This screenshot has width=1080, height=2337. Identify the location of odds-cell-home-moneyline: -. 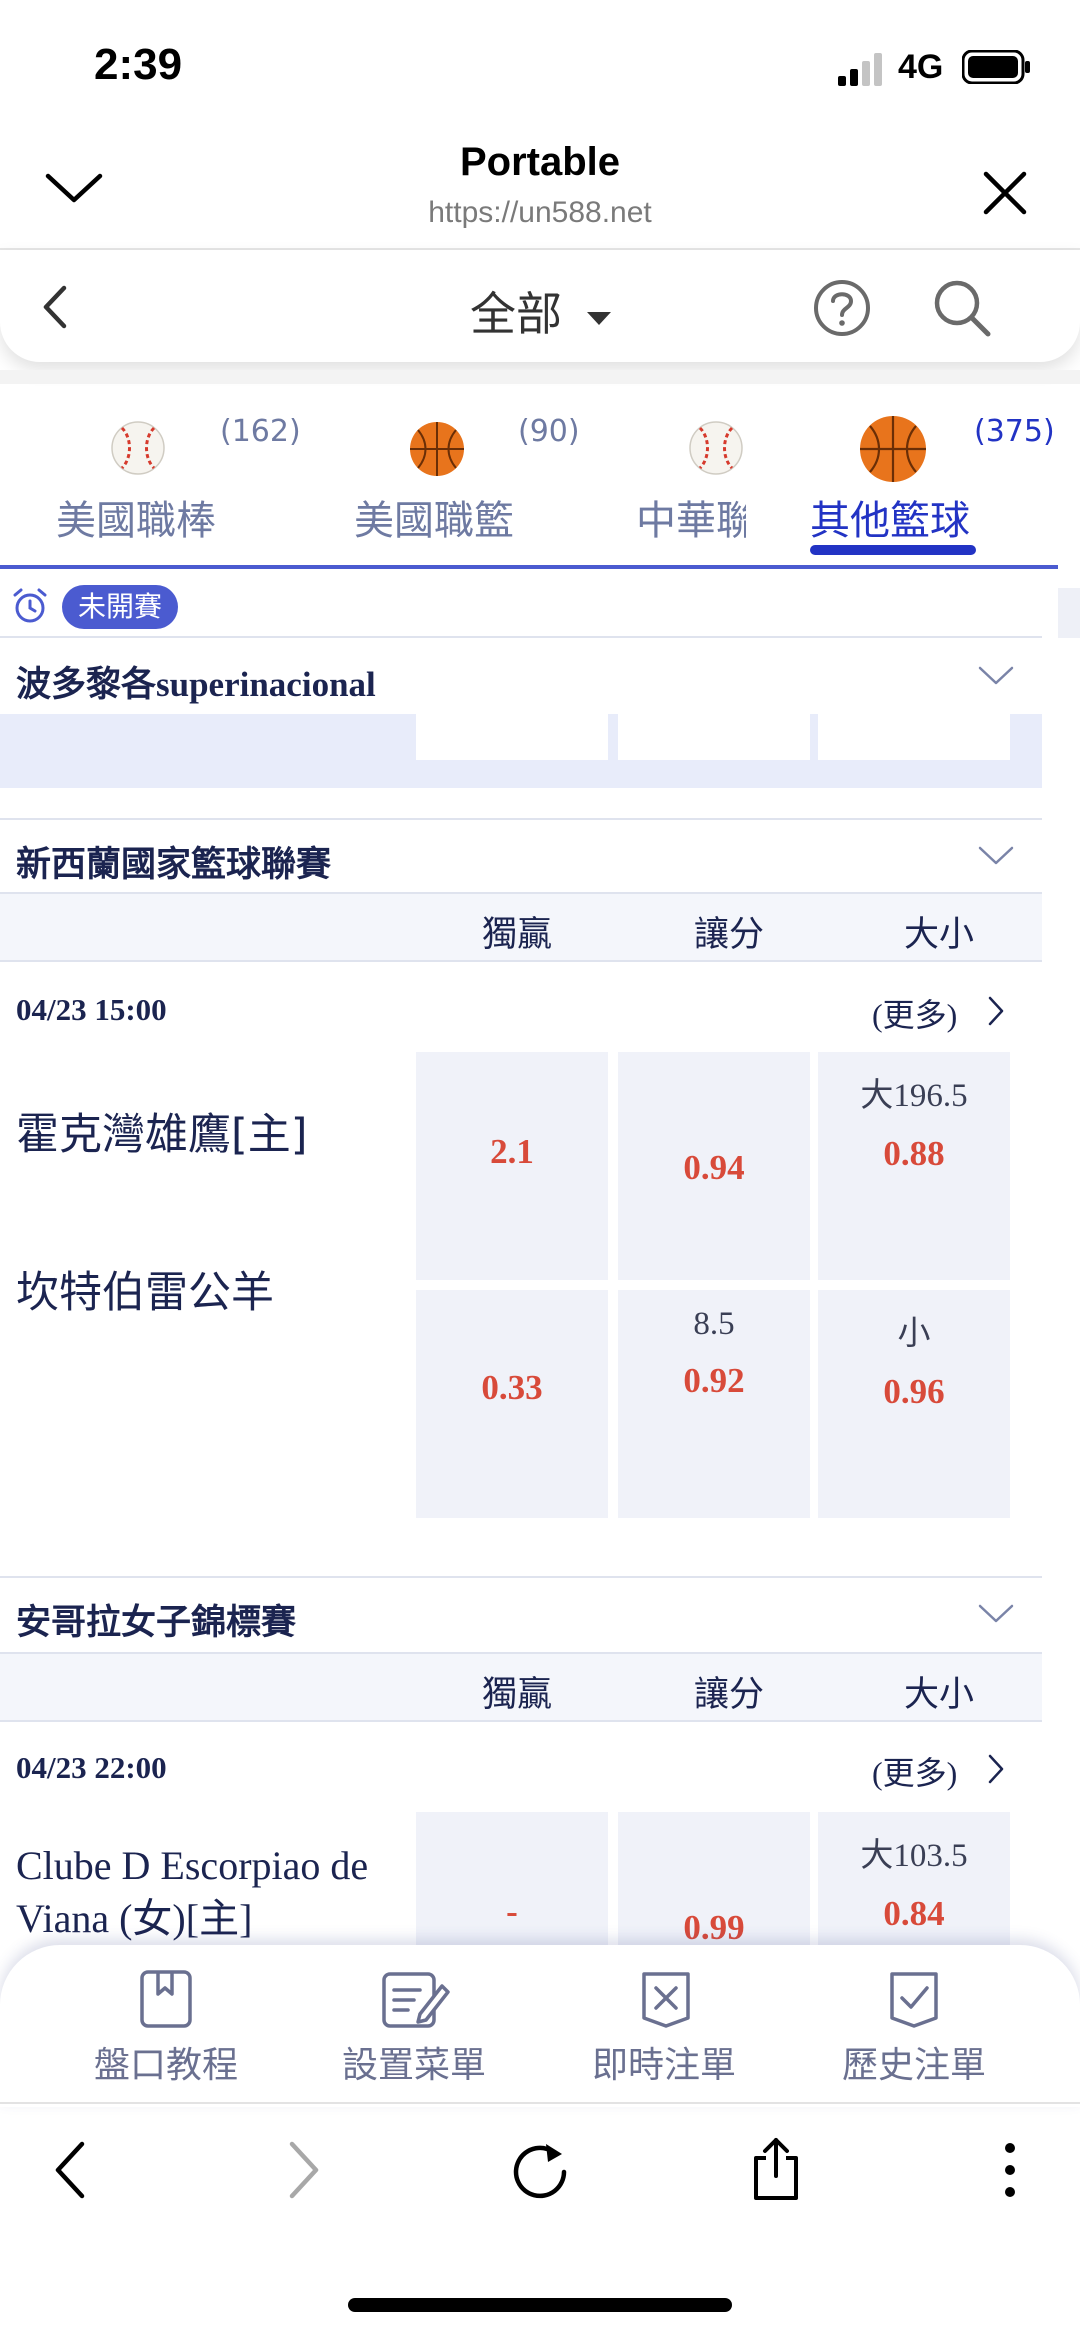
(512, 1882).